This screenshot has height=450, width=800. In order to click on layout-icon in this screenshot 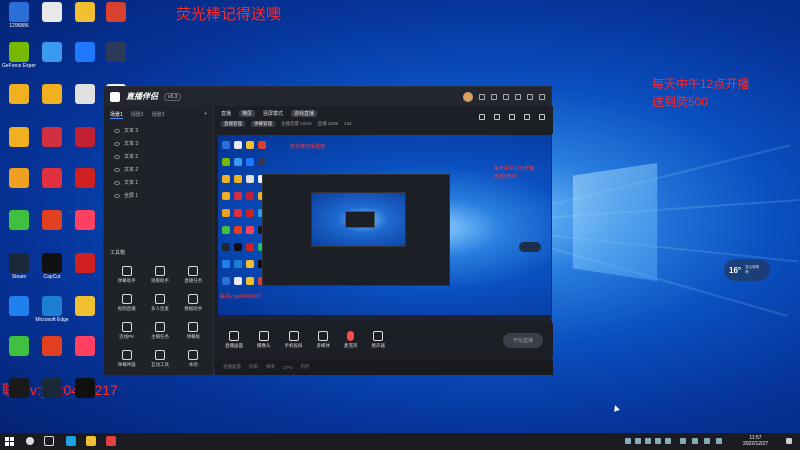, I will do `click(482, 117)`.